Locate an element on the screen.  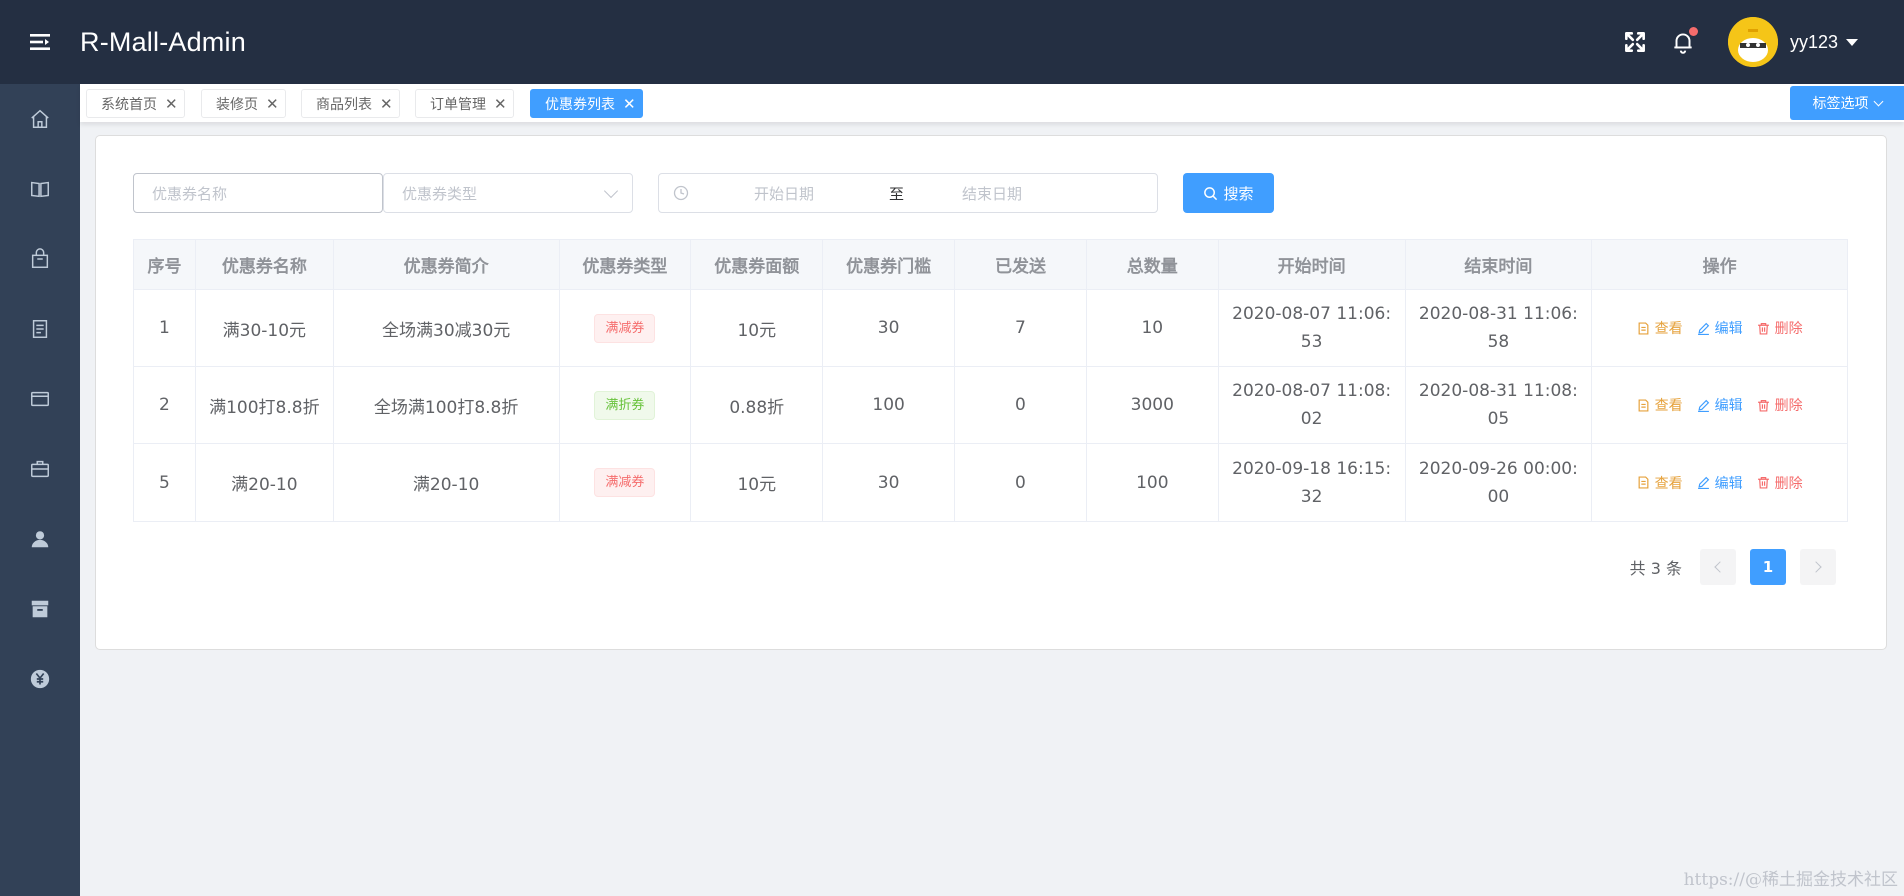
bell-icon is located at coordinates (1683, 42).